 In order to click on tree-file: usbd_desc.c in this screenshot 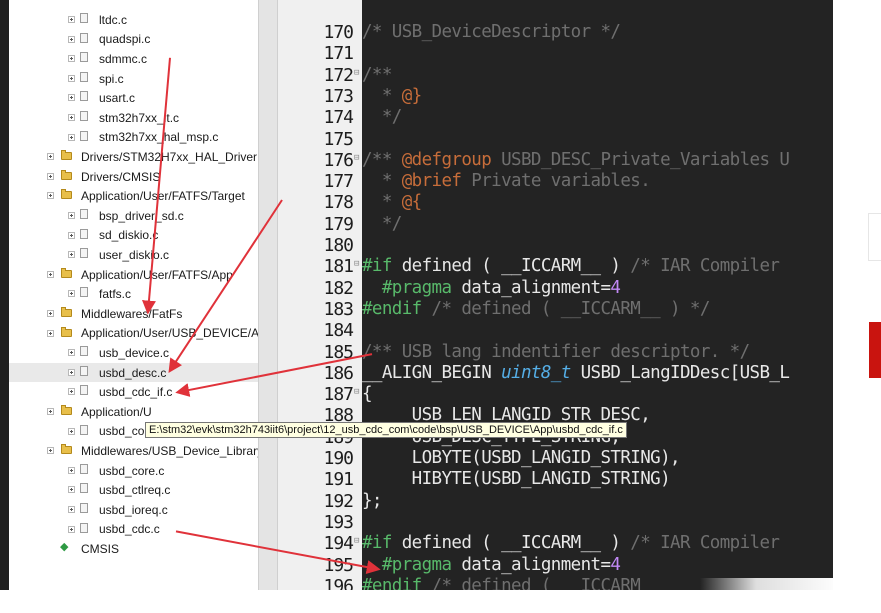, I will do `click(133, 372)`.